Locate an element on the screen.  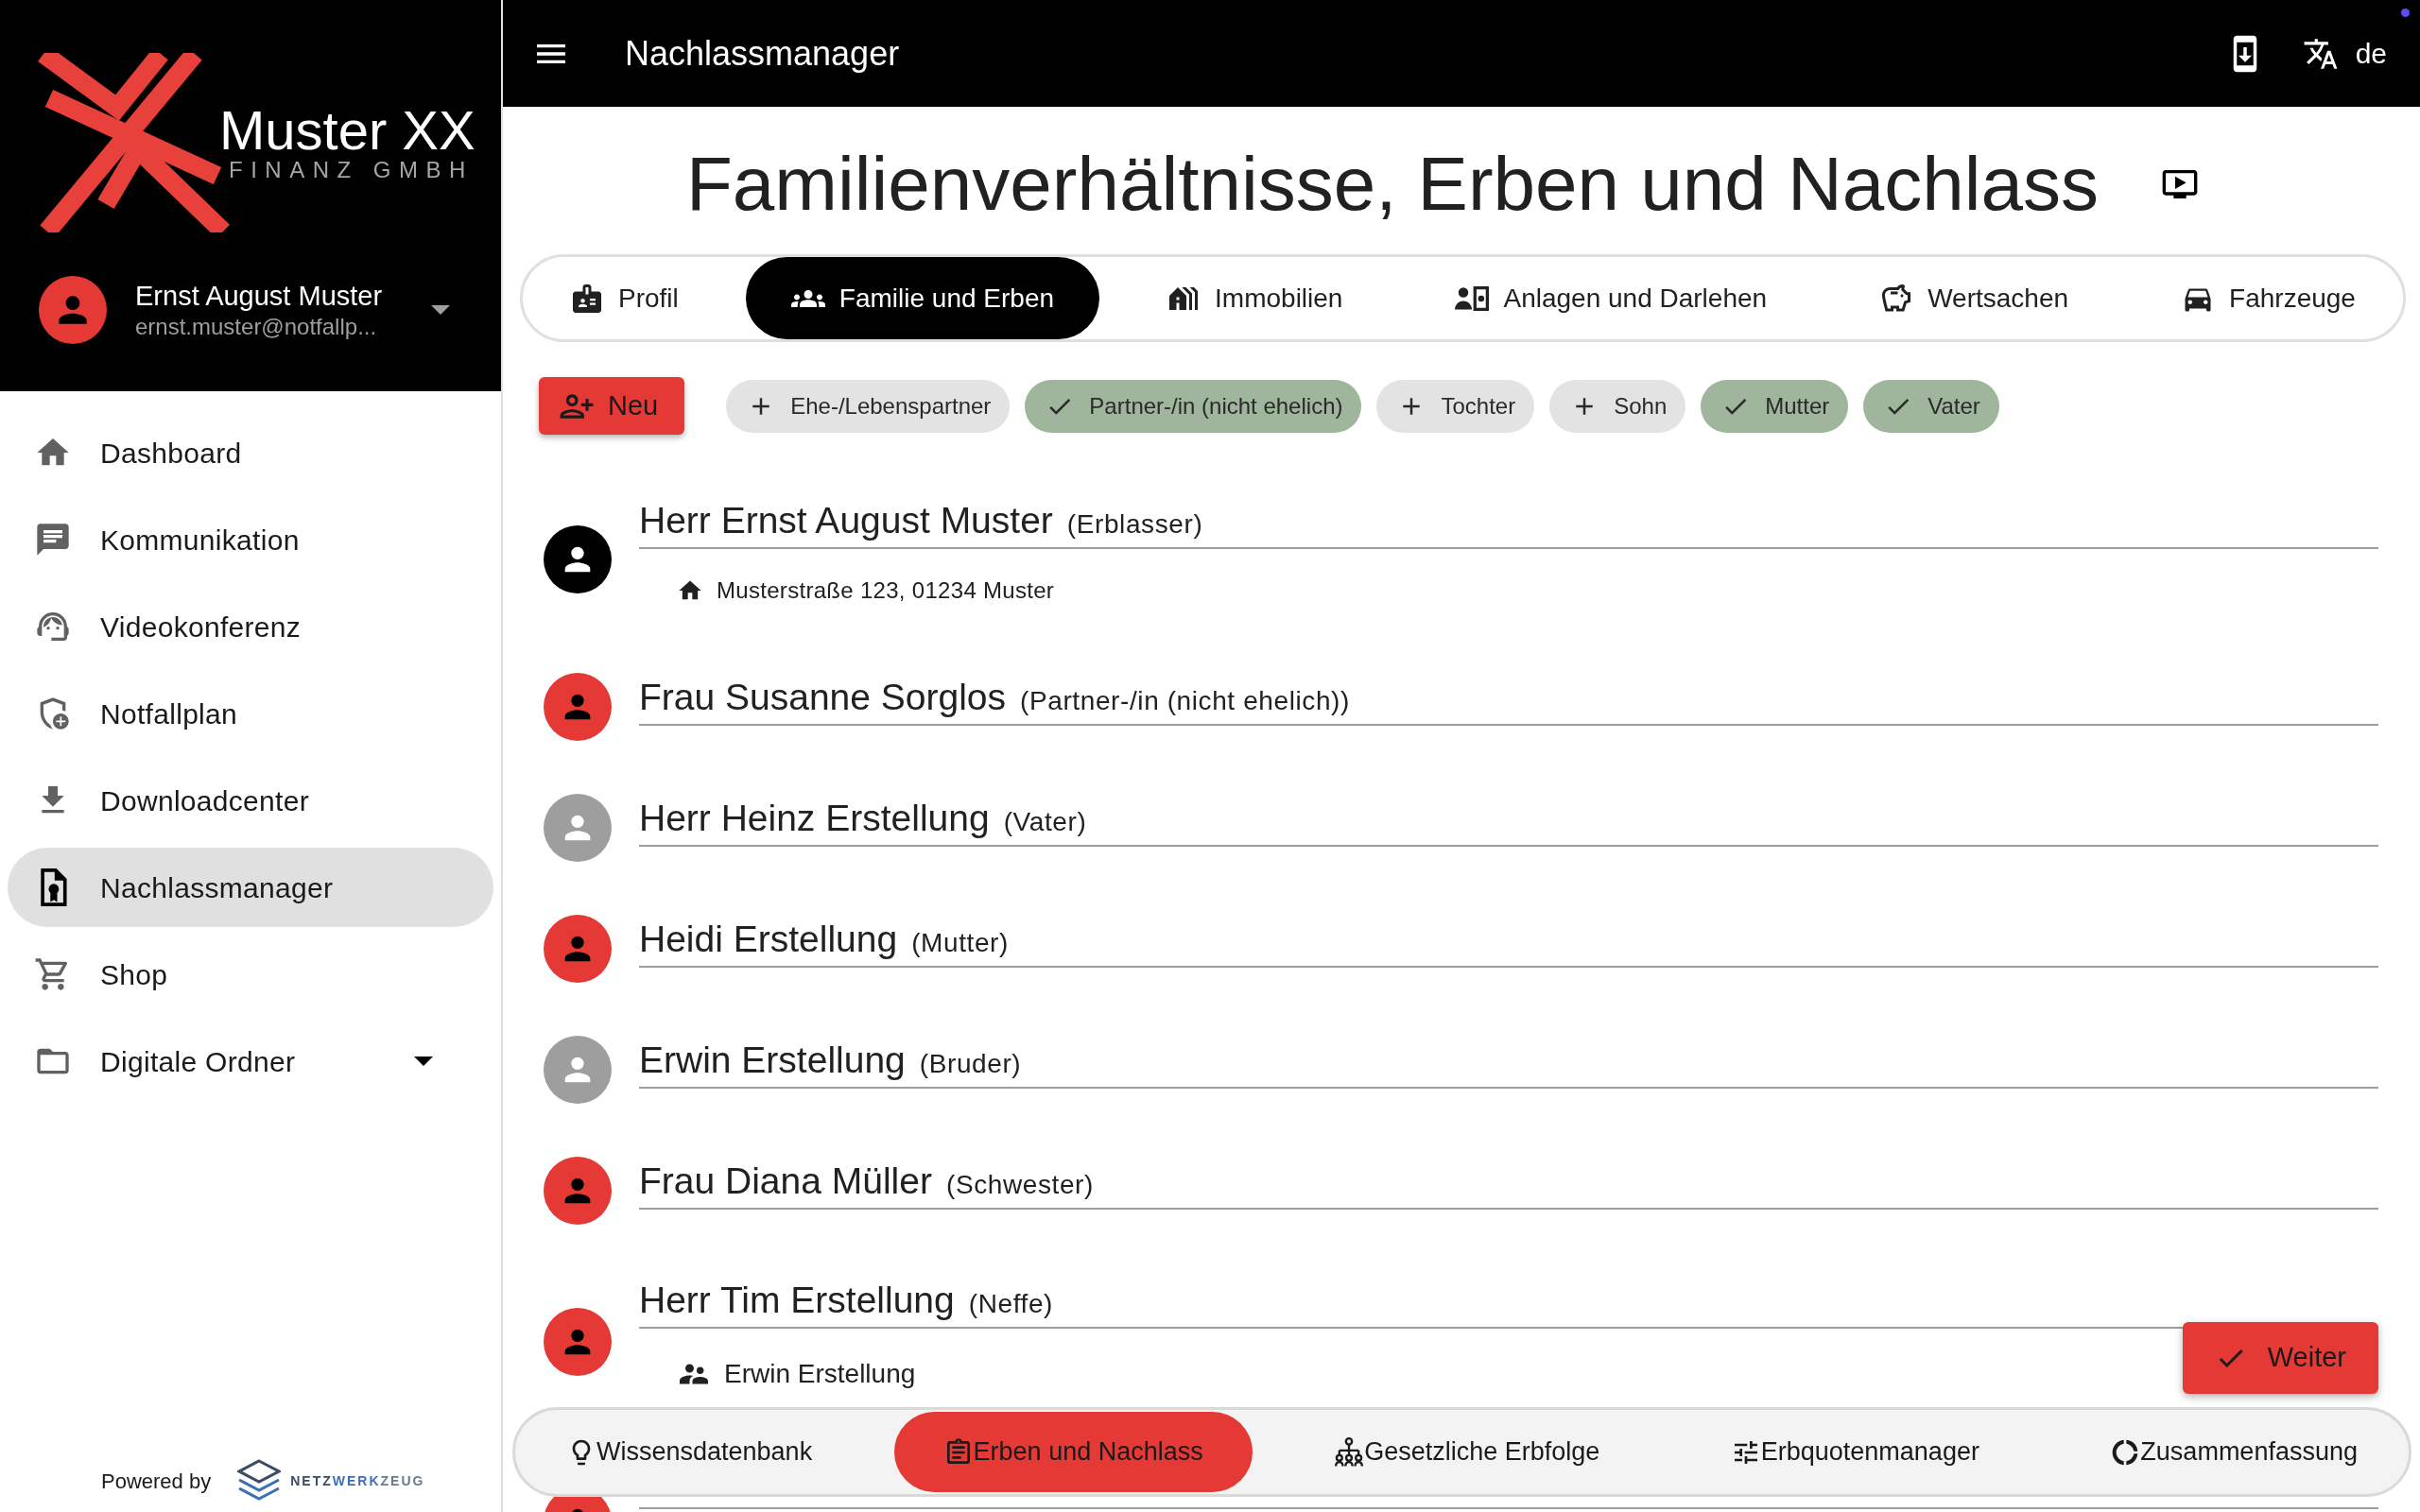
powered-by-text: Powered by is located at coordinates (156, 1481).